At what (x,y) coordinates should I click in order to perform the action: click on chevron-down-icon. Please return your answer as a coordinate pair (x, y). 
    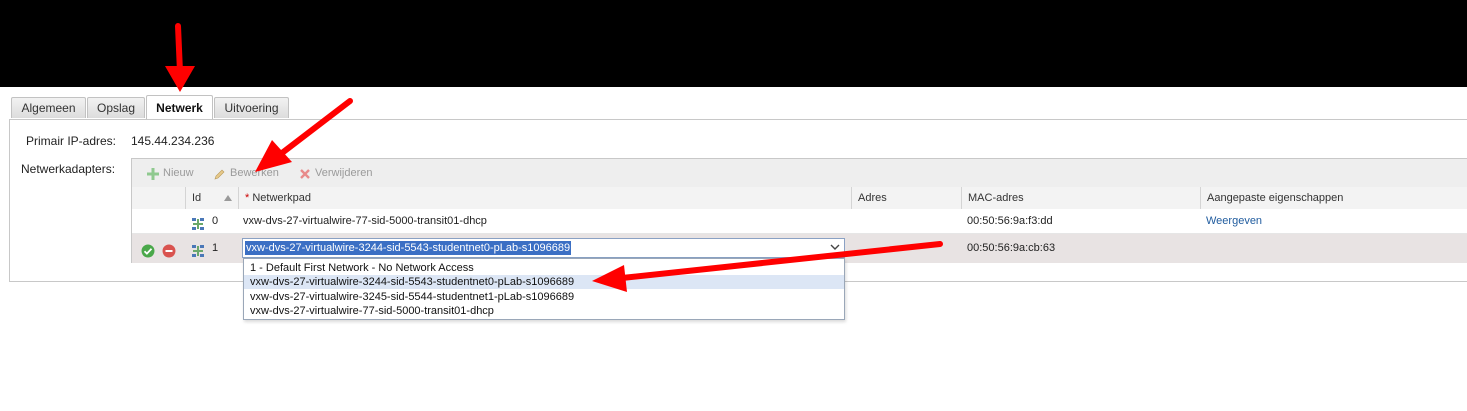
    Looking at the image, I should click on (835, 247).